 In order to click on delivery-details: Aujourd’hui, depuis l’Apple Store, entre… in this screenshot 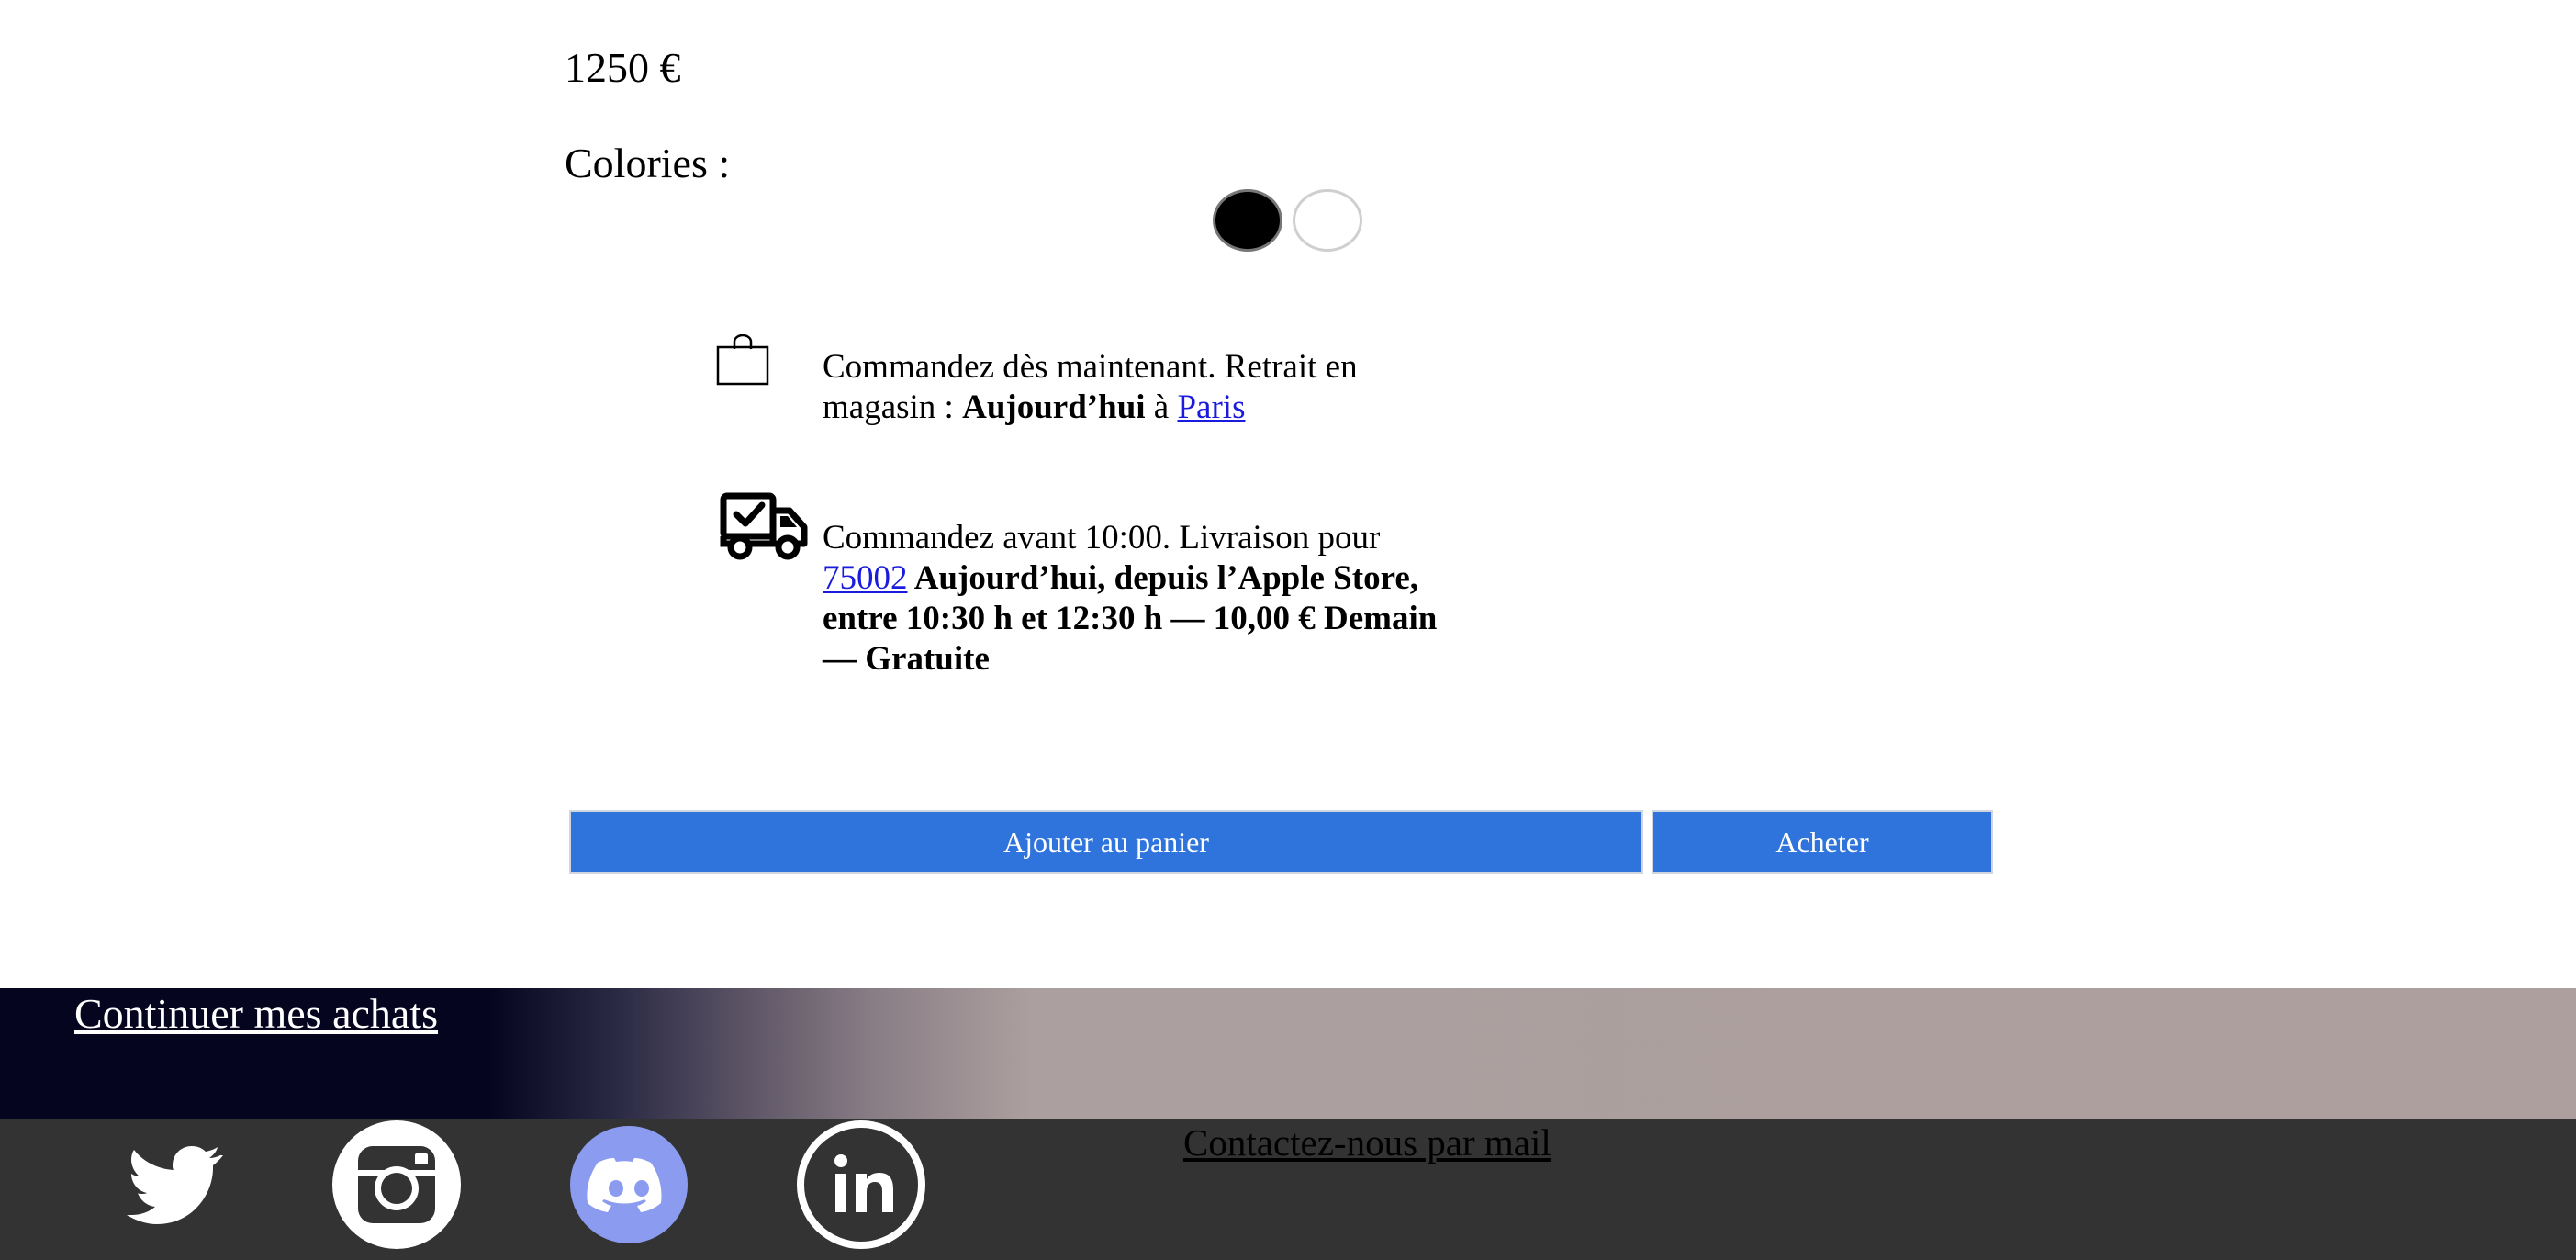, I will do `click(1130, 618)`.